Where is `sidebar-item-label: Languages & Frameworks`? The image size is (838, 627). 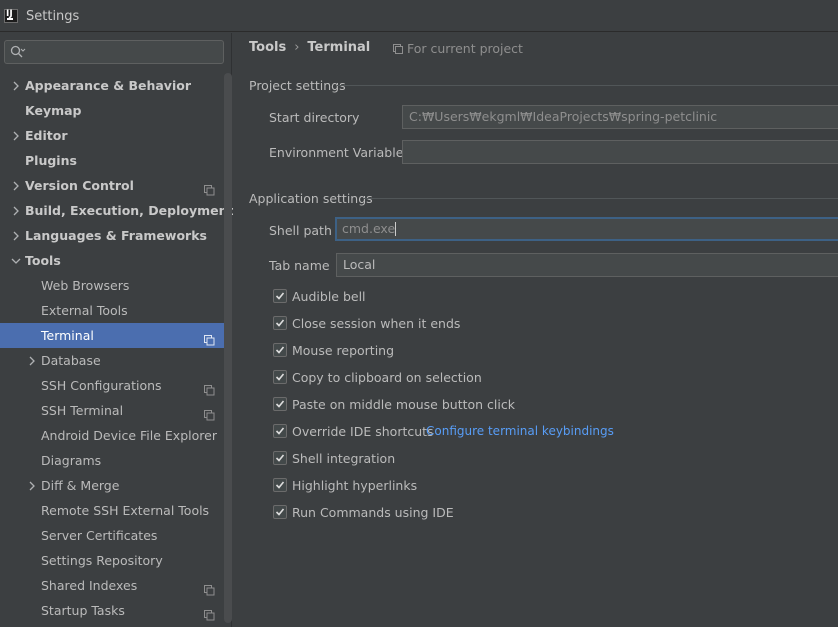
sidebar-item-label: Languages & Frameworks is located at coordinates (116, 235).